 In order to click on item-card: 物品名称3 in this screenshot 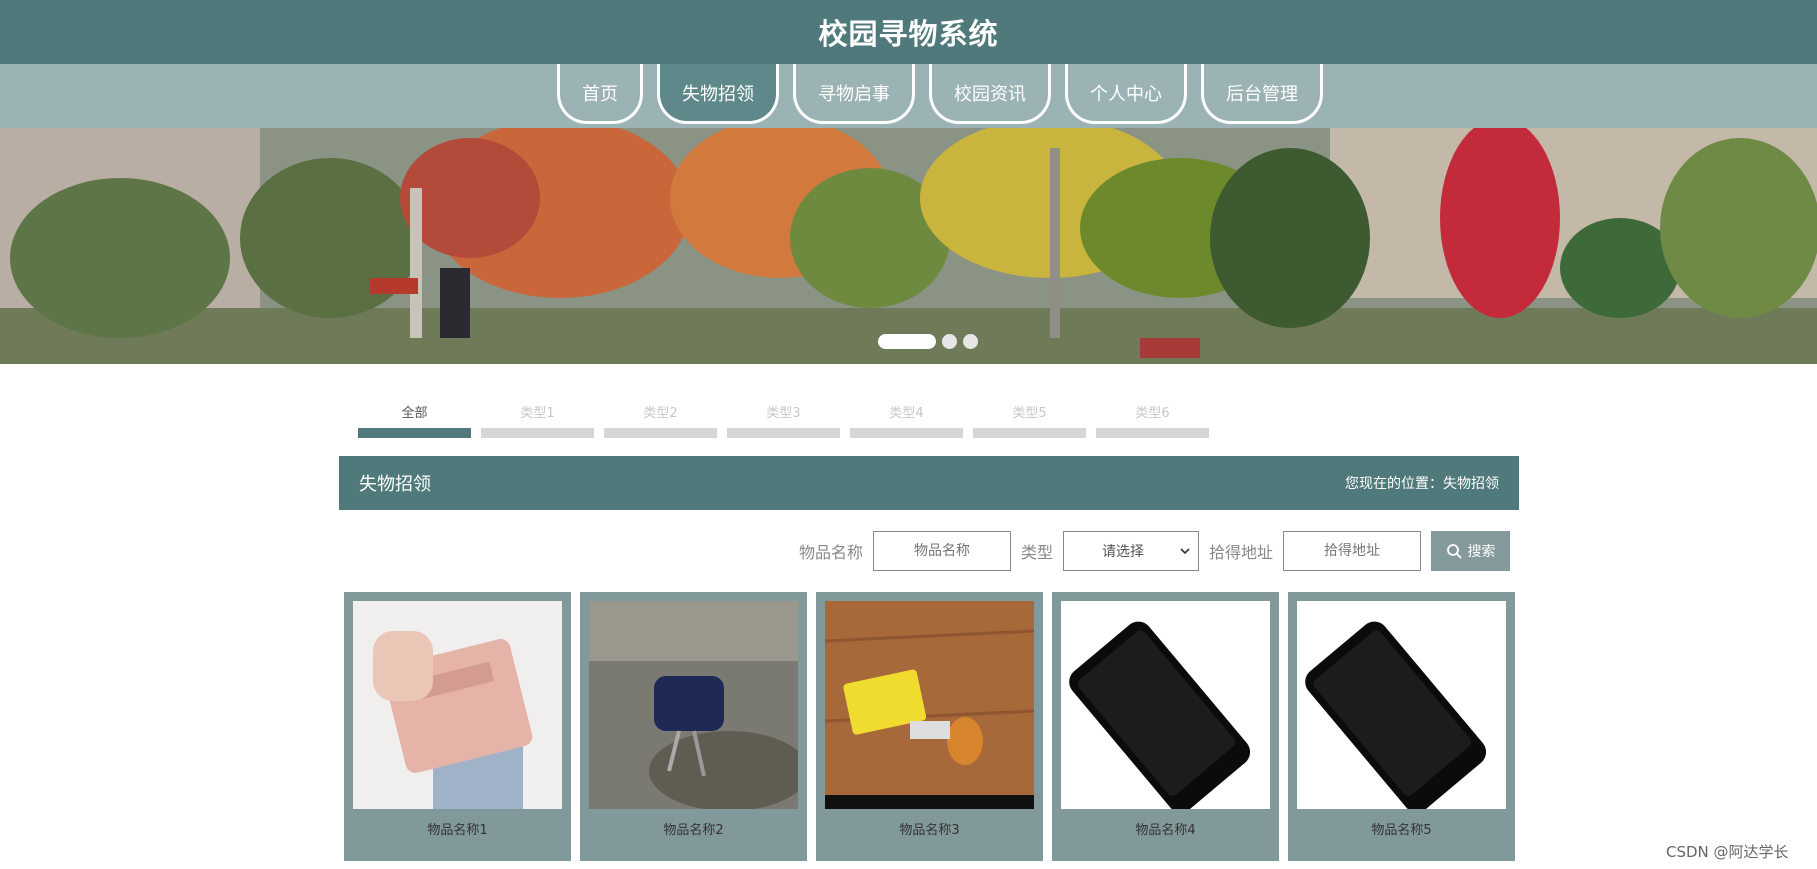, I will do `click(929, 726)`.